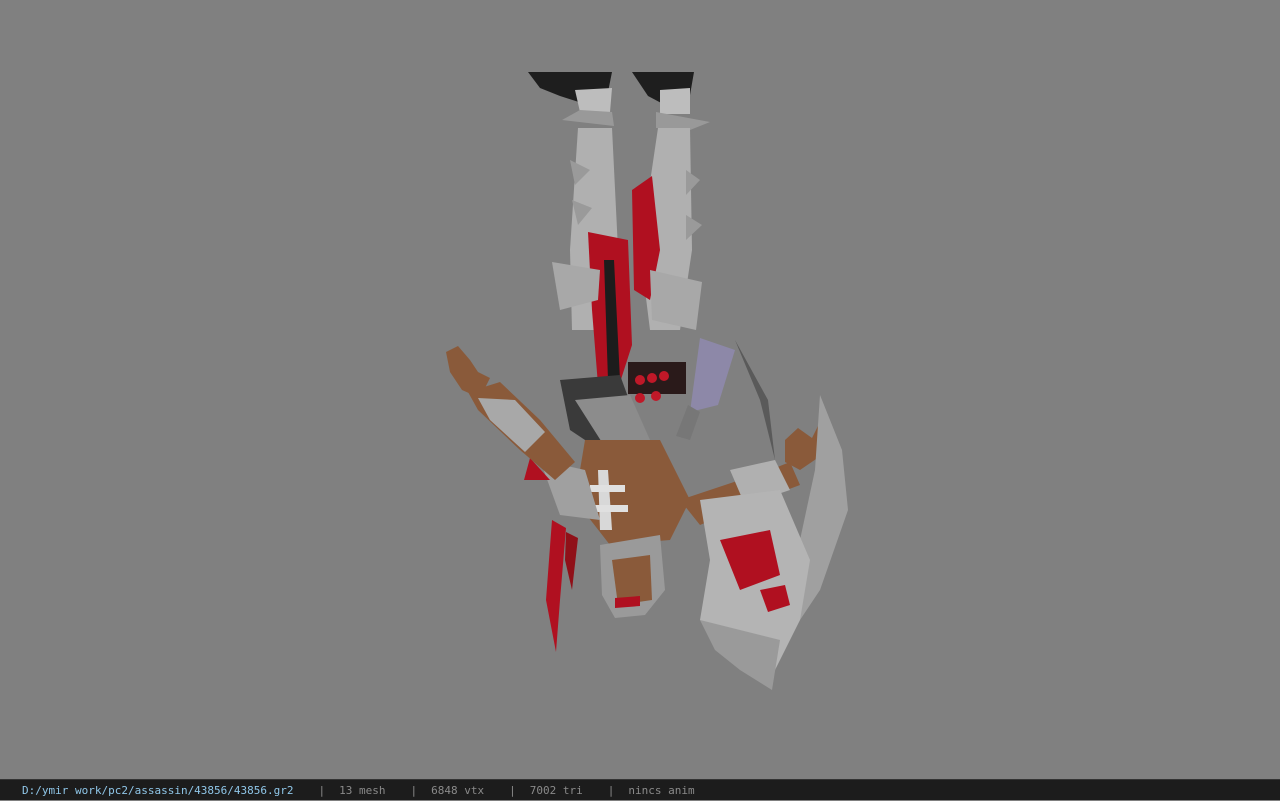 Image resolution: width=1280 pixels, height=801 pixels. Describe the element at coordinates (362, 790) in the screenshot. I see `mesh-count: 13 mesh` at that location.